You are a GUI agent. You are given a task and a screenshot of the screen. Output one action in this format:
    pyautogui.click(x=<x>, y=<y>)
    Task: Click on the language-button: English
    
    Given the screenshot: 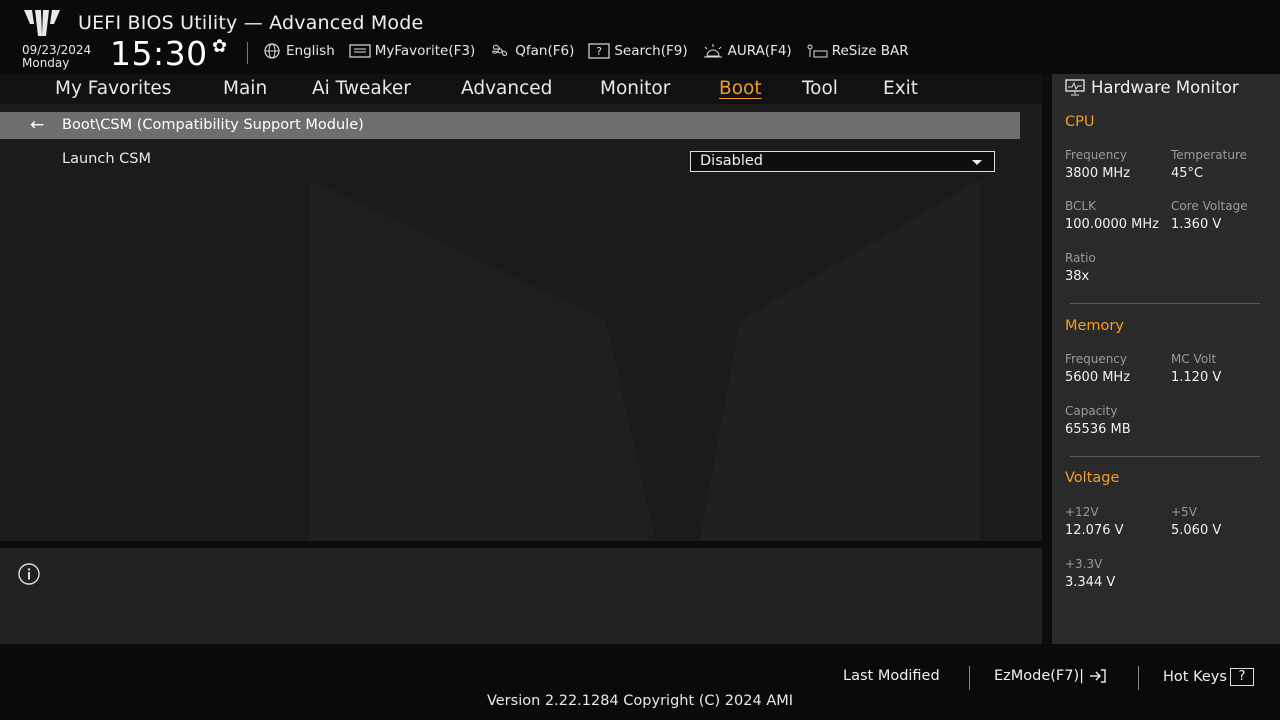 What is the action you would take?
    pyautogui.click(x=298, y=51)
    